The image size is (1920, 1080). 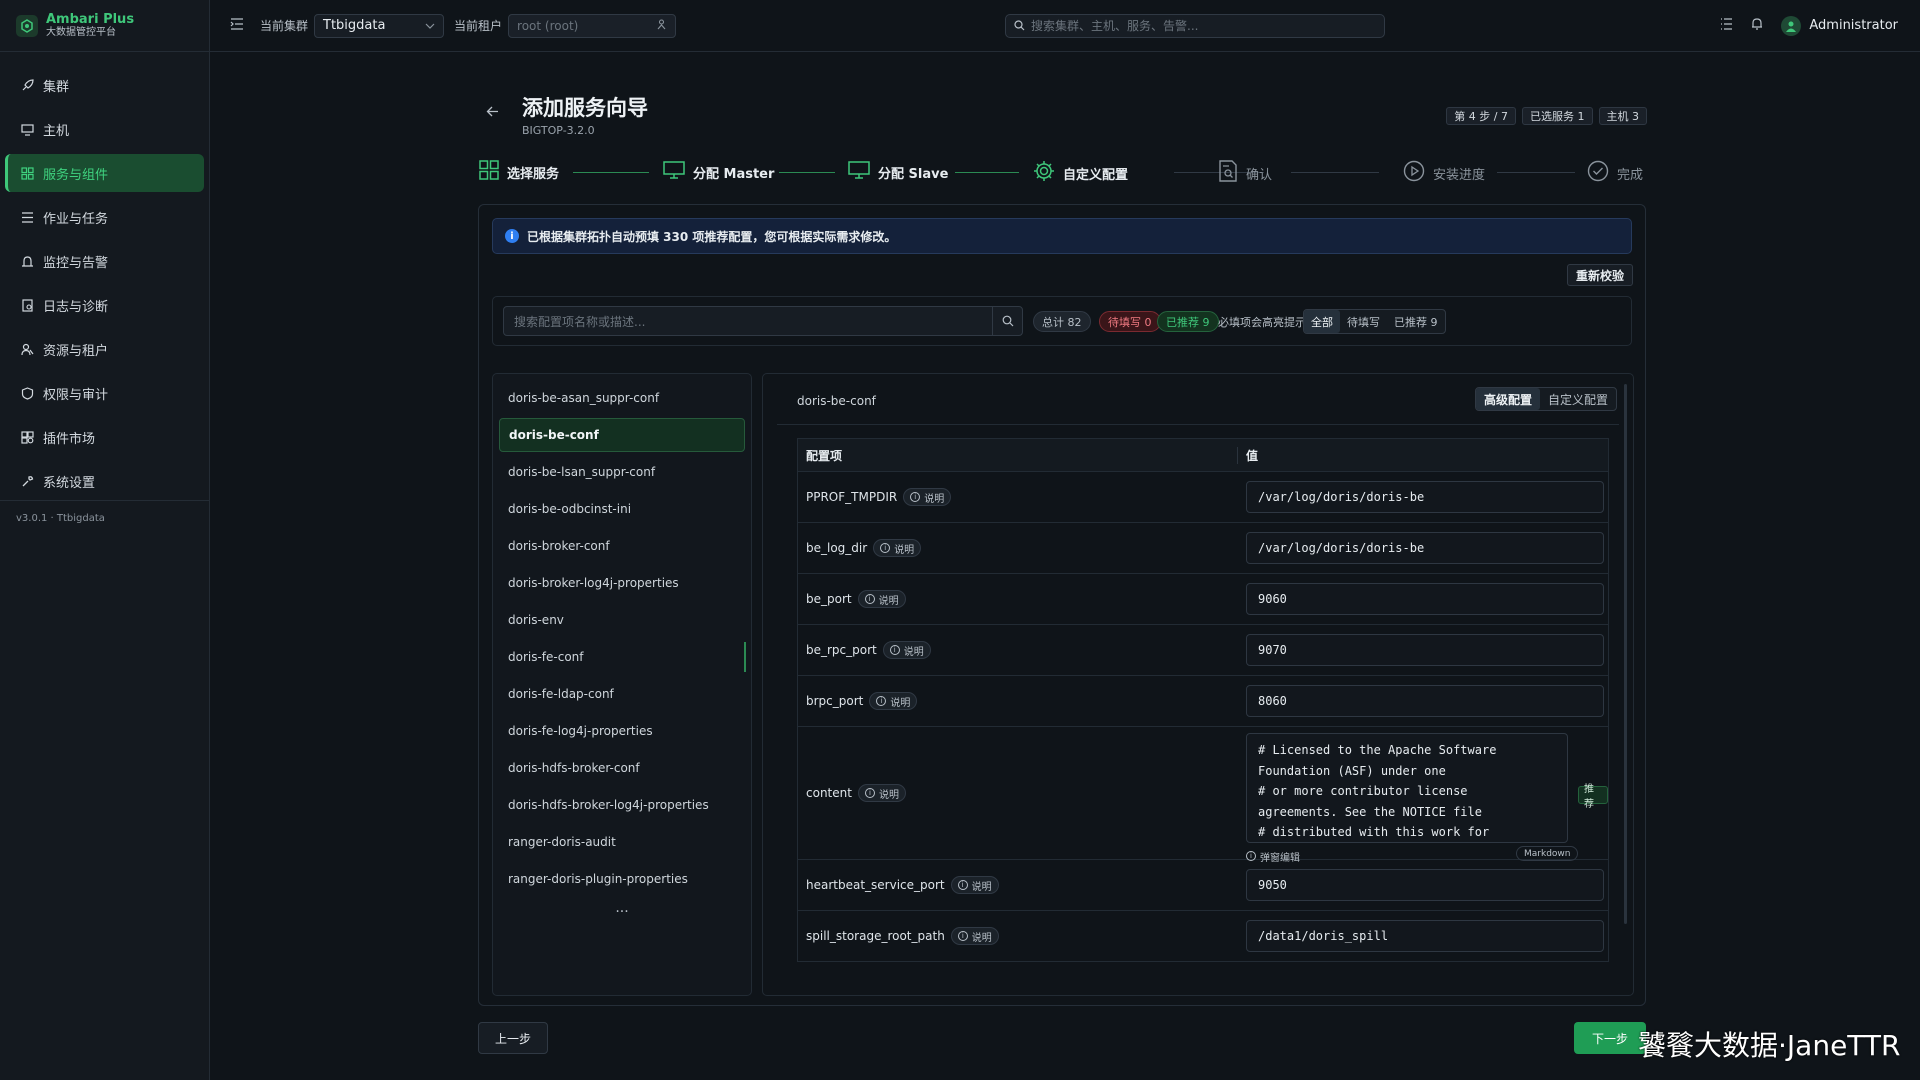 I want to click on sidebar-item-label: 日志与诊断, so click(x=76, y=307).